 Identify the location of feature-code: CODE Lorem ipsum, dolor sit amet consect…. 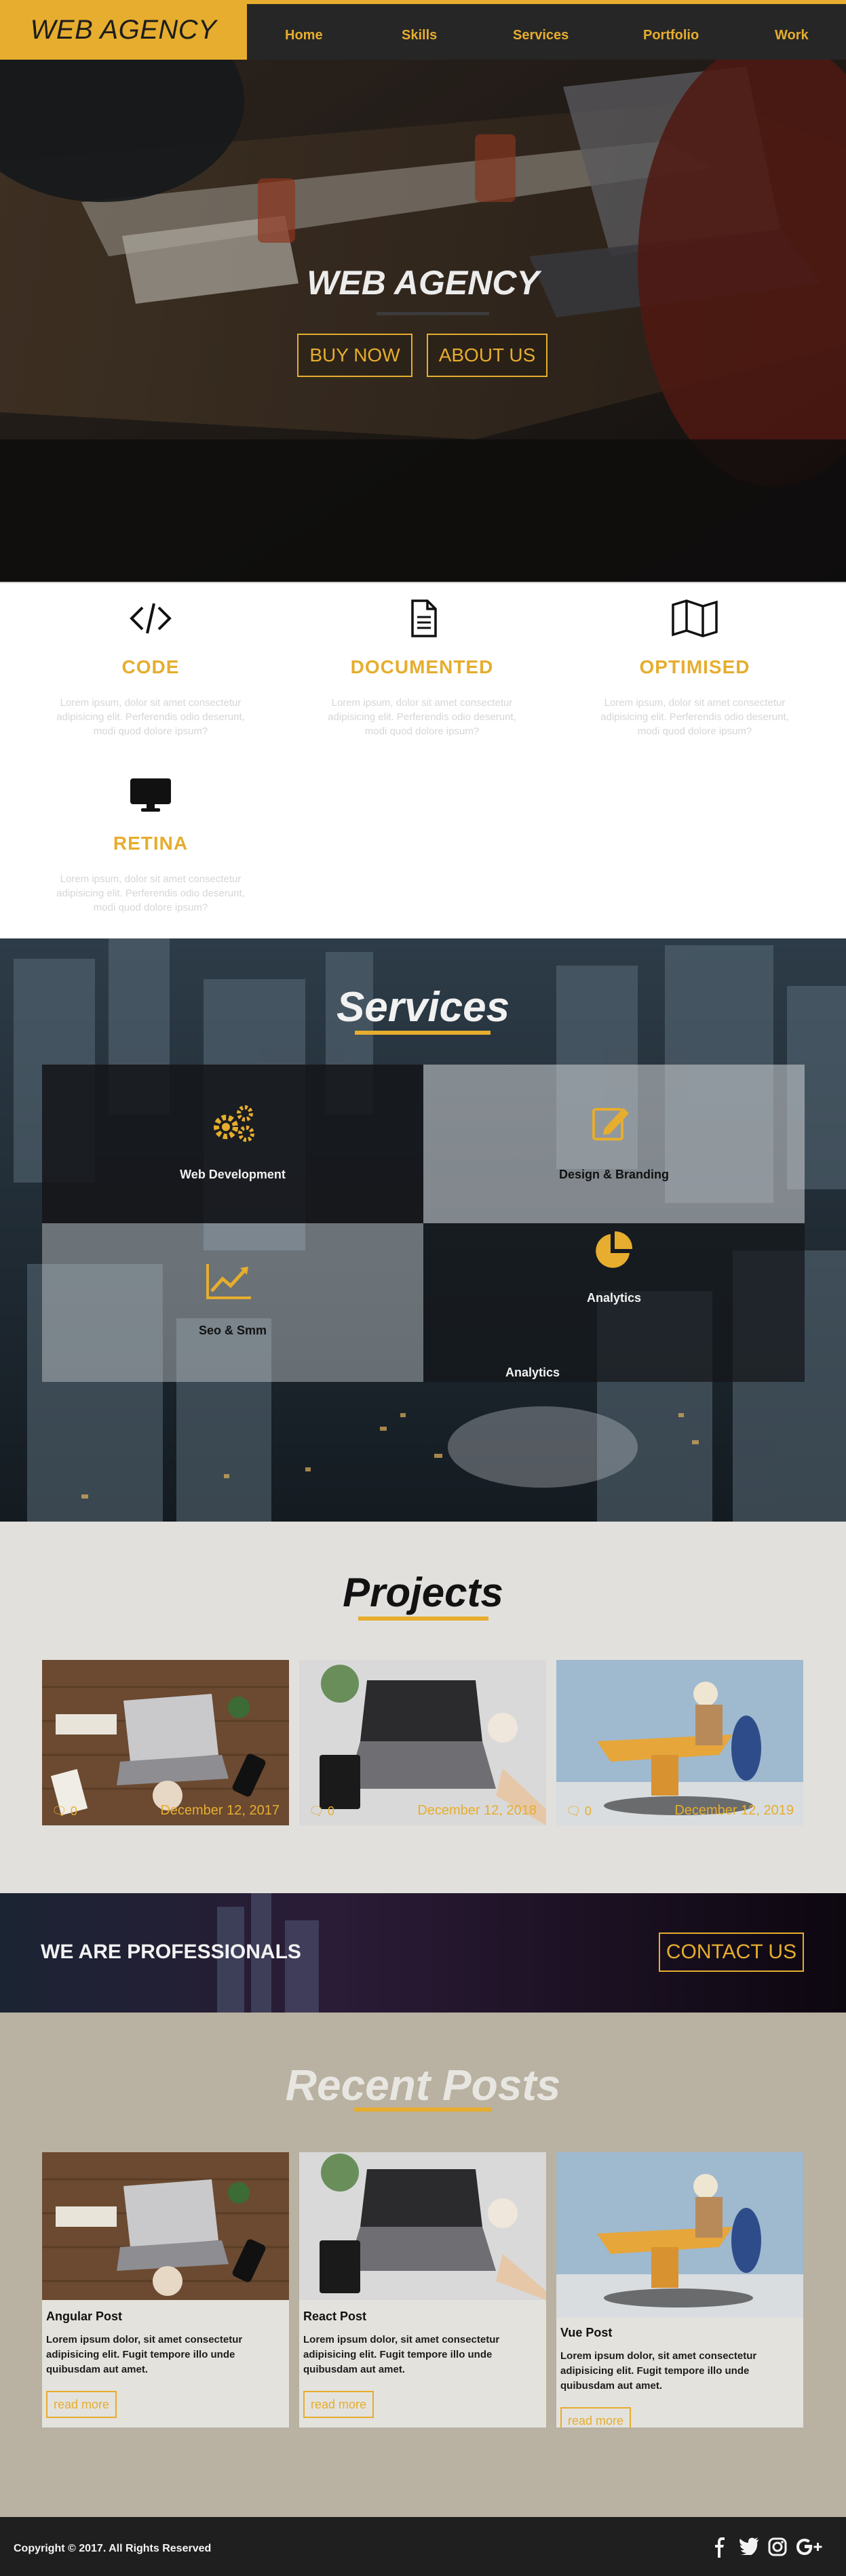
(150, 668).